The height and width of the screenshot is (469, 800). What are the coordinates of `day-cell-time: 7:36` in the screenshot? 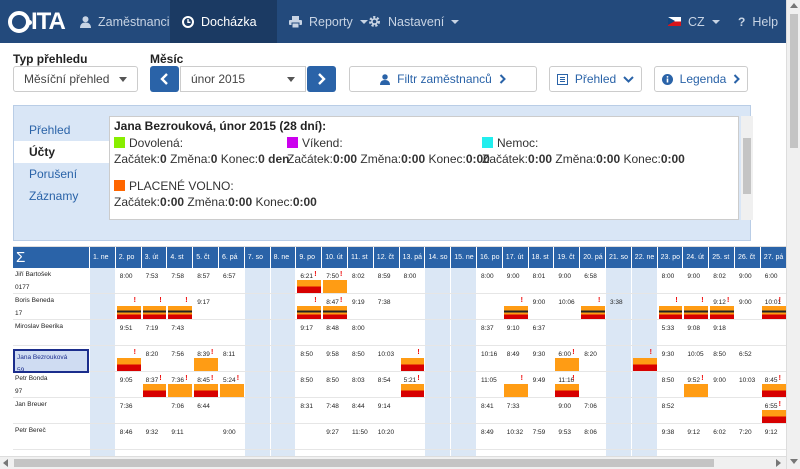 It's located at (177, 380).